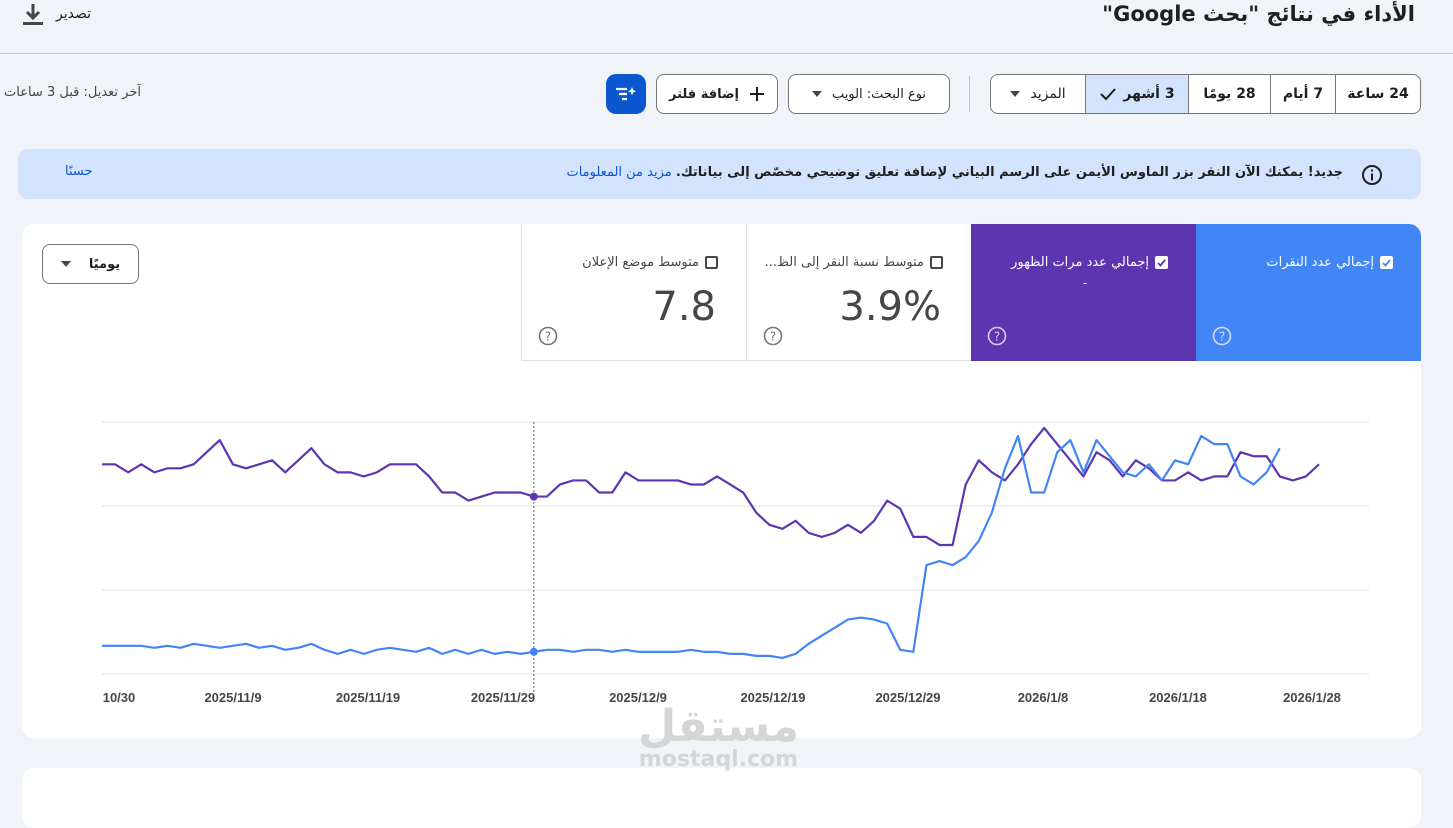 The image size is (1453, 828). What do you see at coordinates (74, 14) in the screenshot?
I see `export-label: تصدير` at bounding box center [74, 14].